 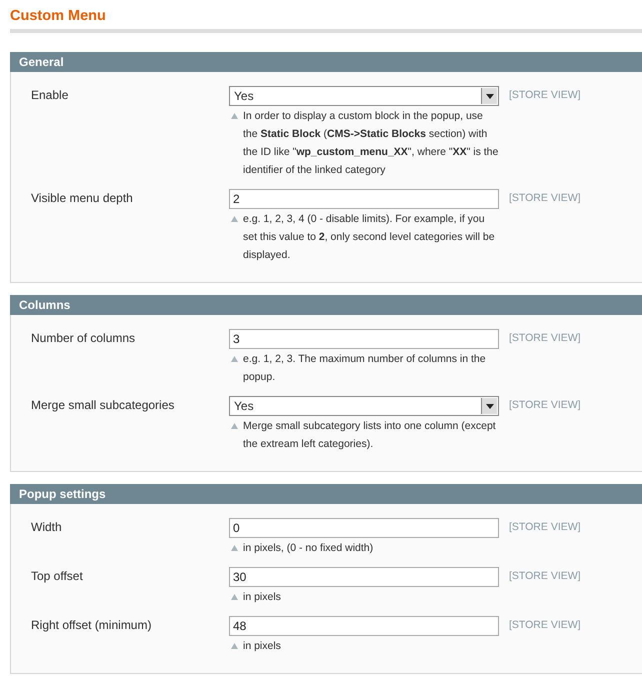 I want to click on section-header: Popup settings, so click(x=326, y=494).